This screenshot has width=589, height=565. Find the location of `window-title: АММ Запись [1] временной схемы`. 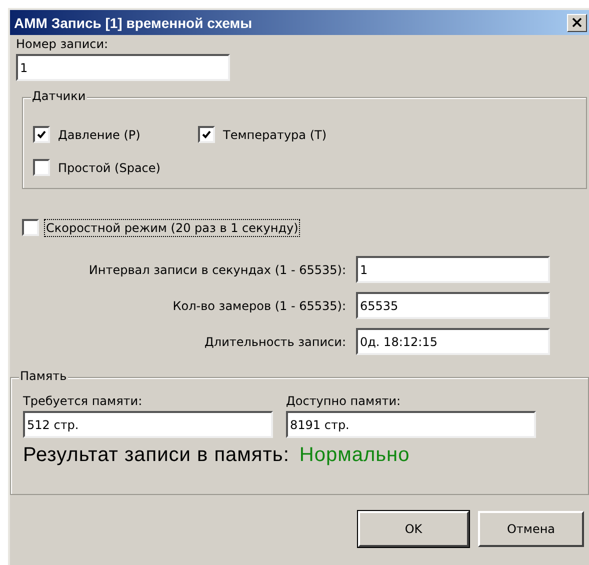

window-title: АММ Запись [1] временной схемы is located at coordinates (133, 22).